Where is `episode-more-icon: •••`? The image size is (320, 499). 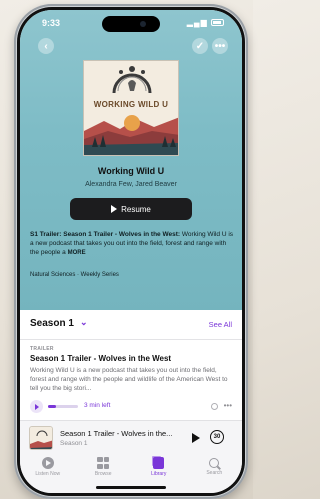 episode-more-icon: ••• is located at coordinates (228, 405).